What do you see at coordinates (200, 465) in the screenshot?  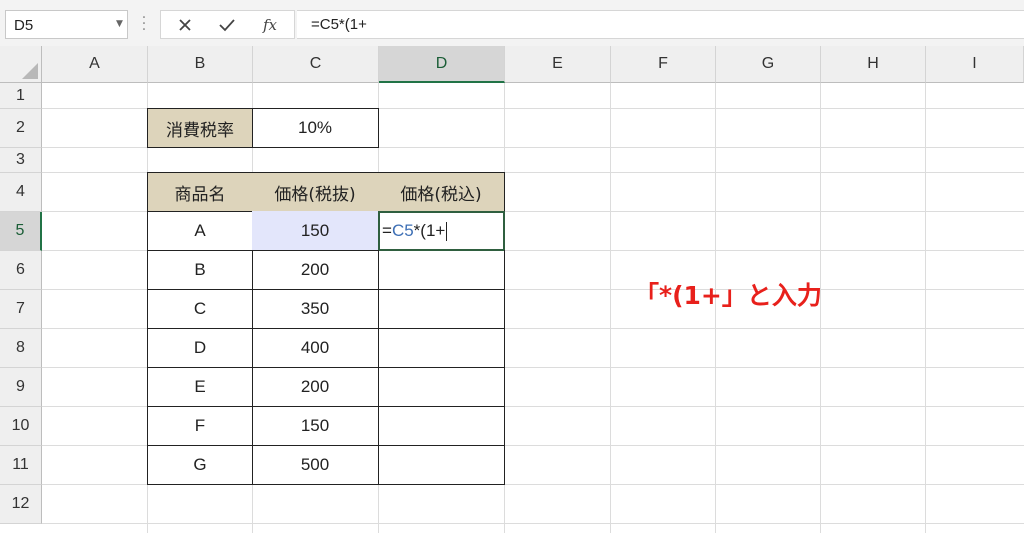 I see `product-name-cell: G` at bounding box center [200, 465].